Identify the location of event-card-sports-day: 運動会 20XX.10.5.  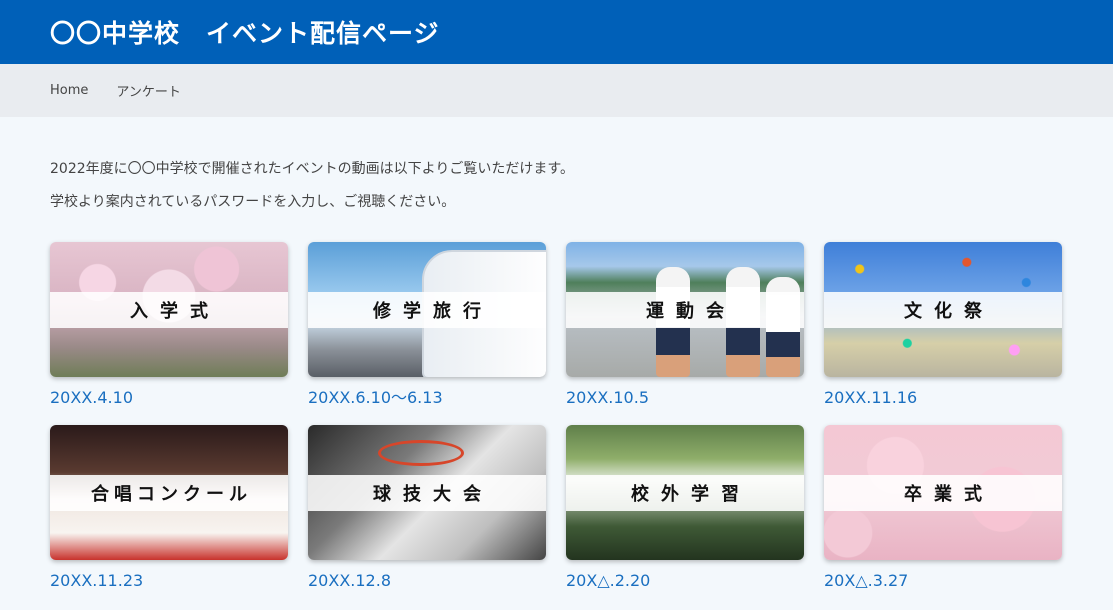
(685, 325).